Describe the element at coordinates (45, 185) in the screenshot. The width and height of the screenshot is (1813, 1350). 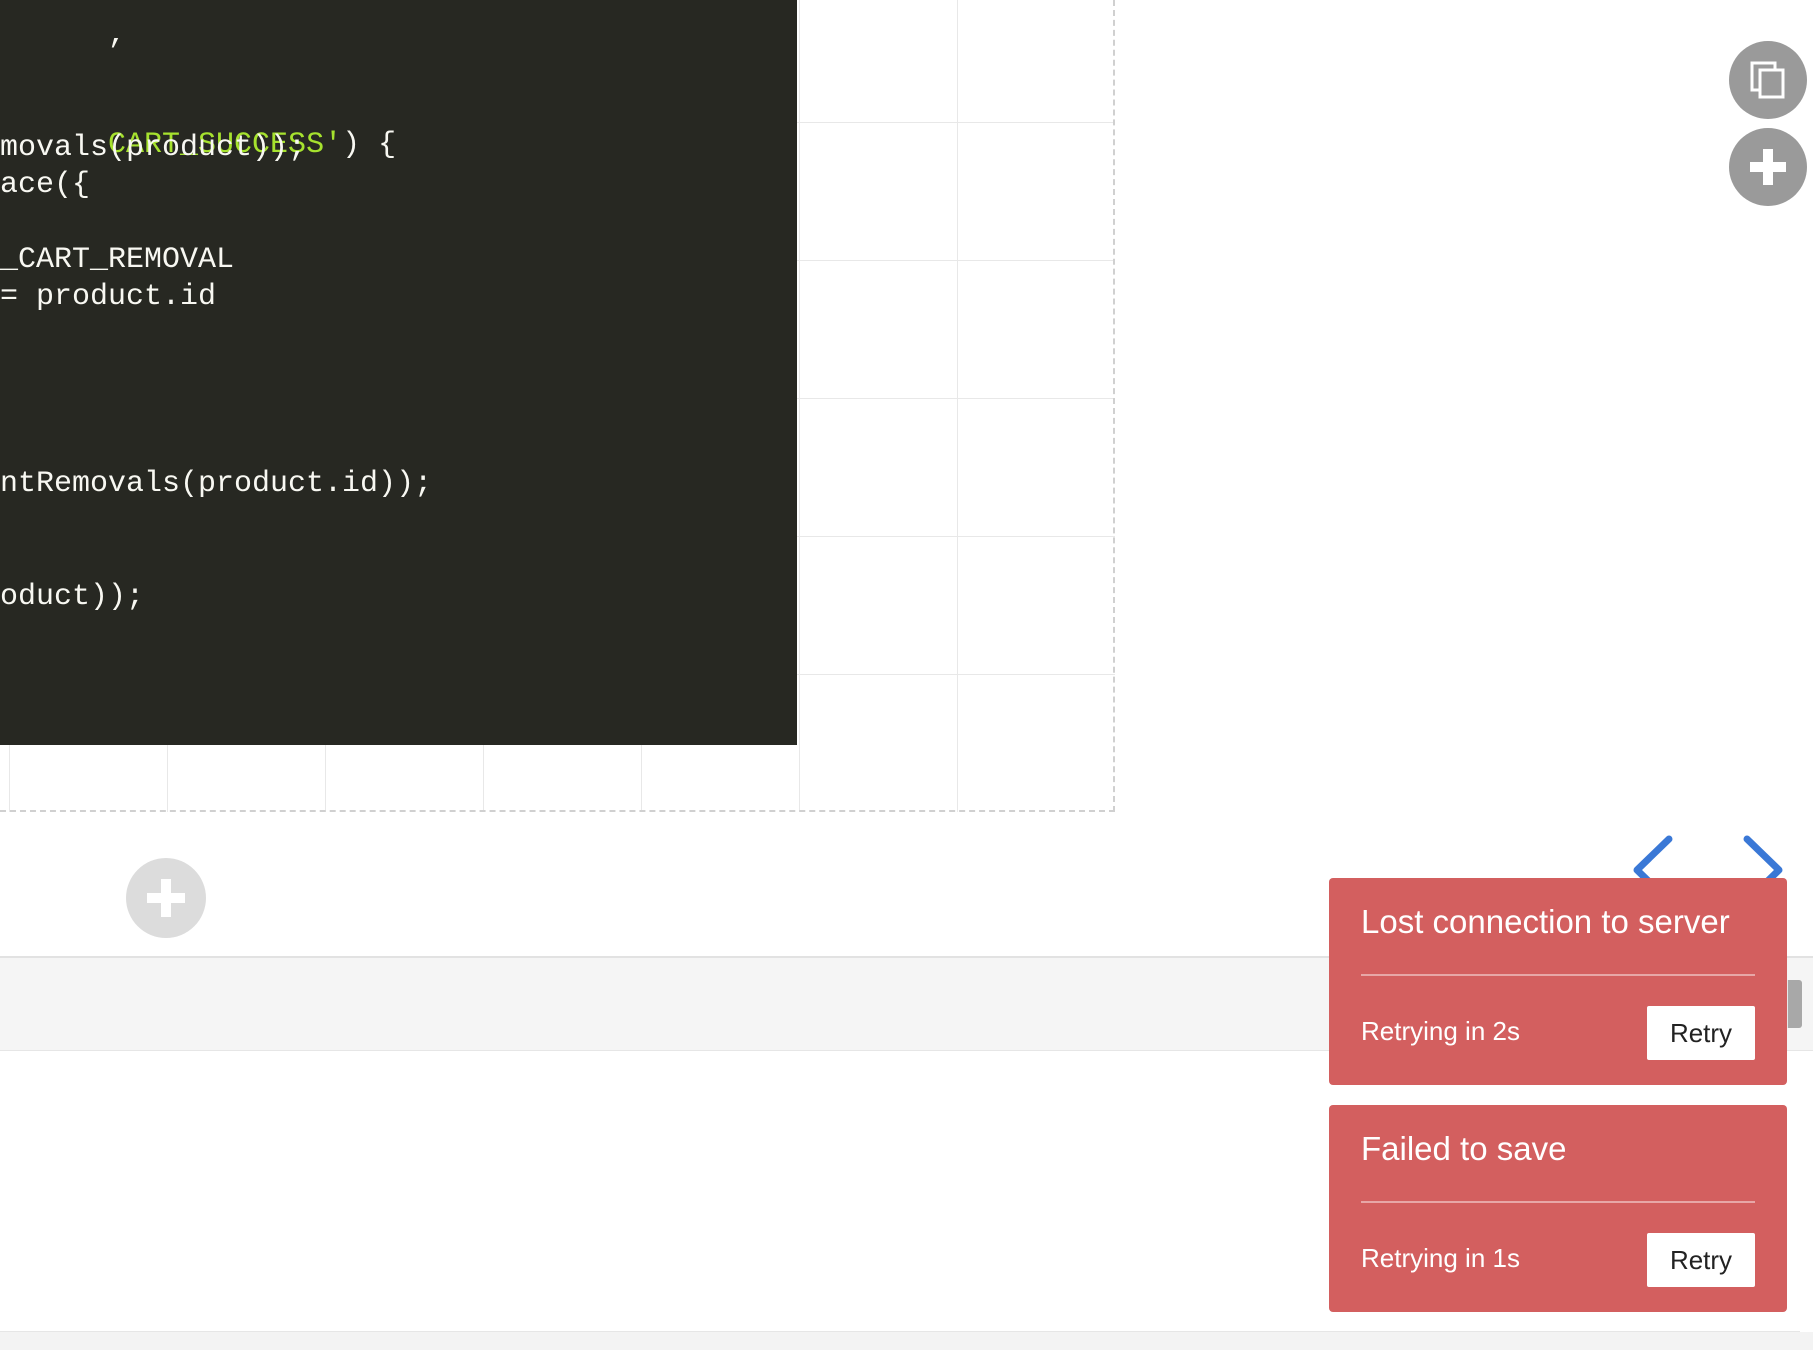
I see `code-line: ace({` at that location.